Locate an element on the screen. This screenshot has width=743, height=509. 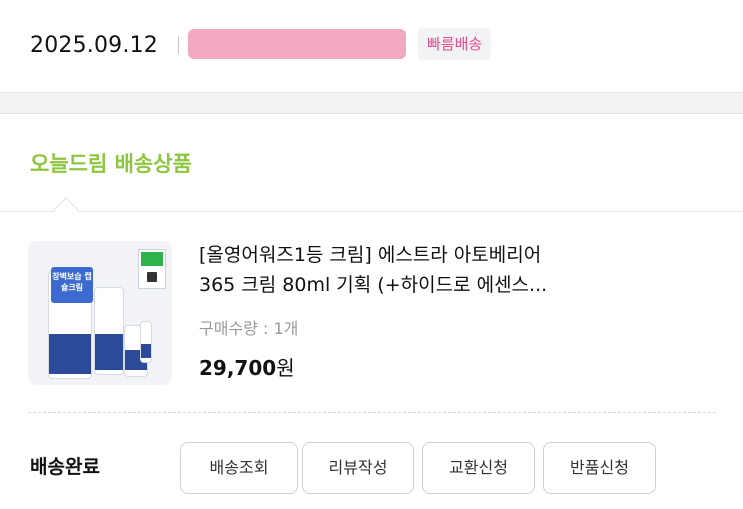
product-tag-image: 장벽보습 캡슐크림 is located at coordinates (72, 285).